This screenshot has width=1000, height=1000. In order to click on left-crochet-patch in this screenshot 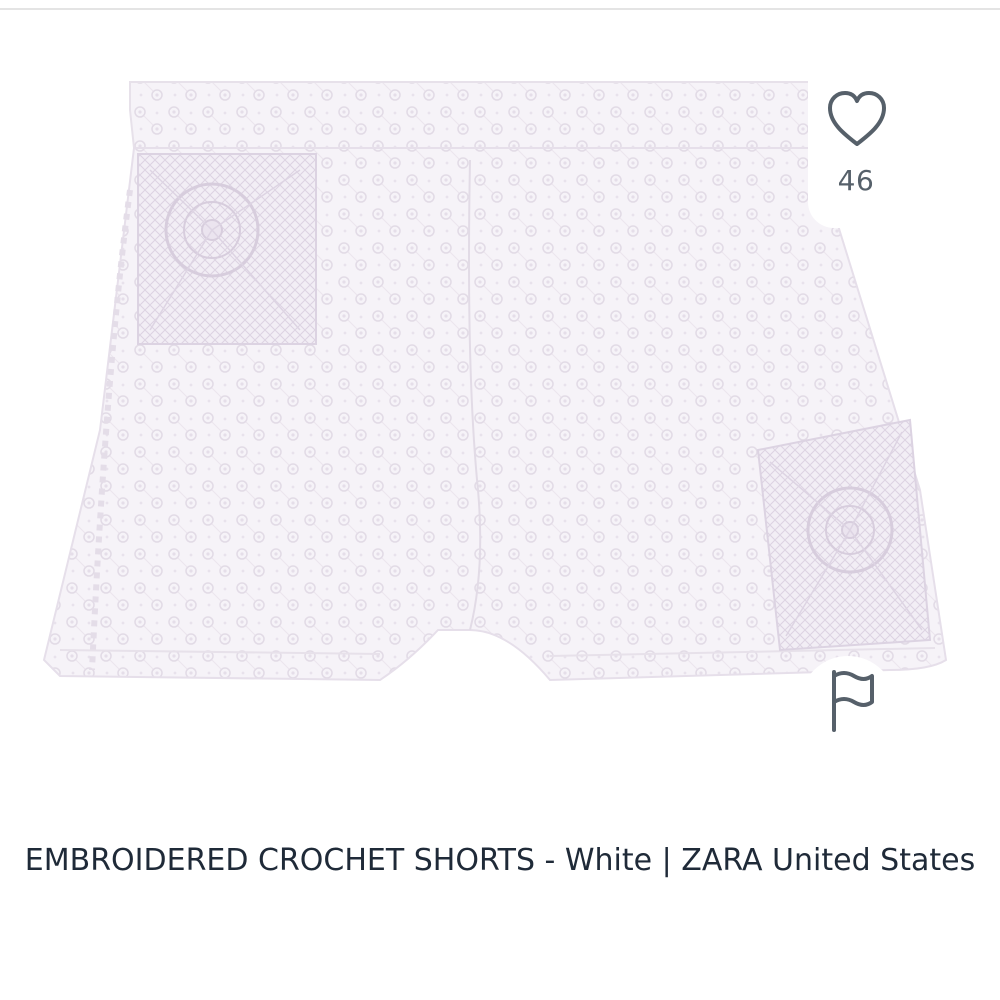, I will do `click(227, 249)`.